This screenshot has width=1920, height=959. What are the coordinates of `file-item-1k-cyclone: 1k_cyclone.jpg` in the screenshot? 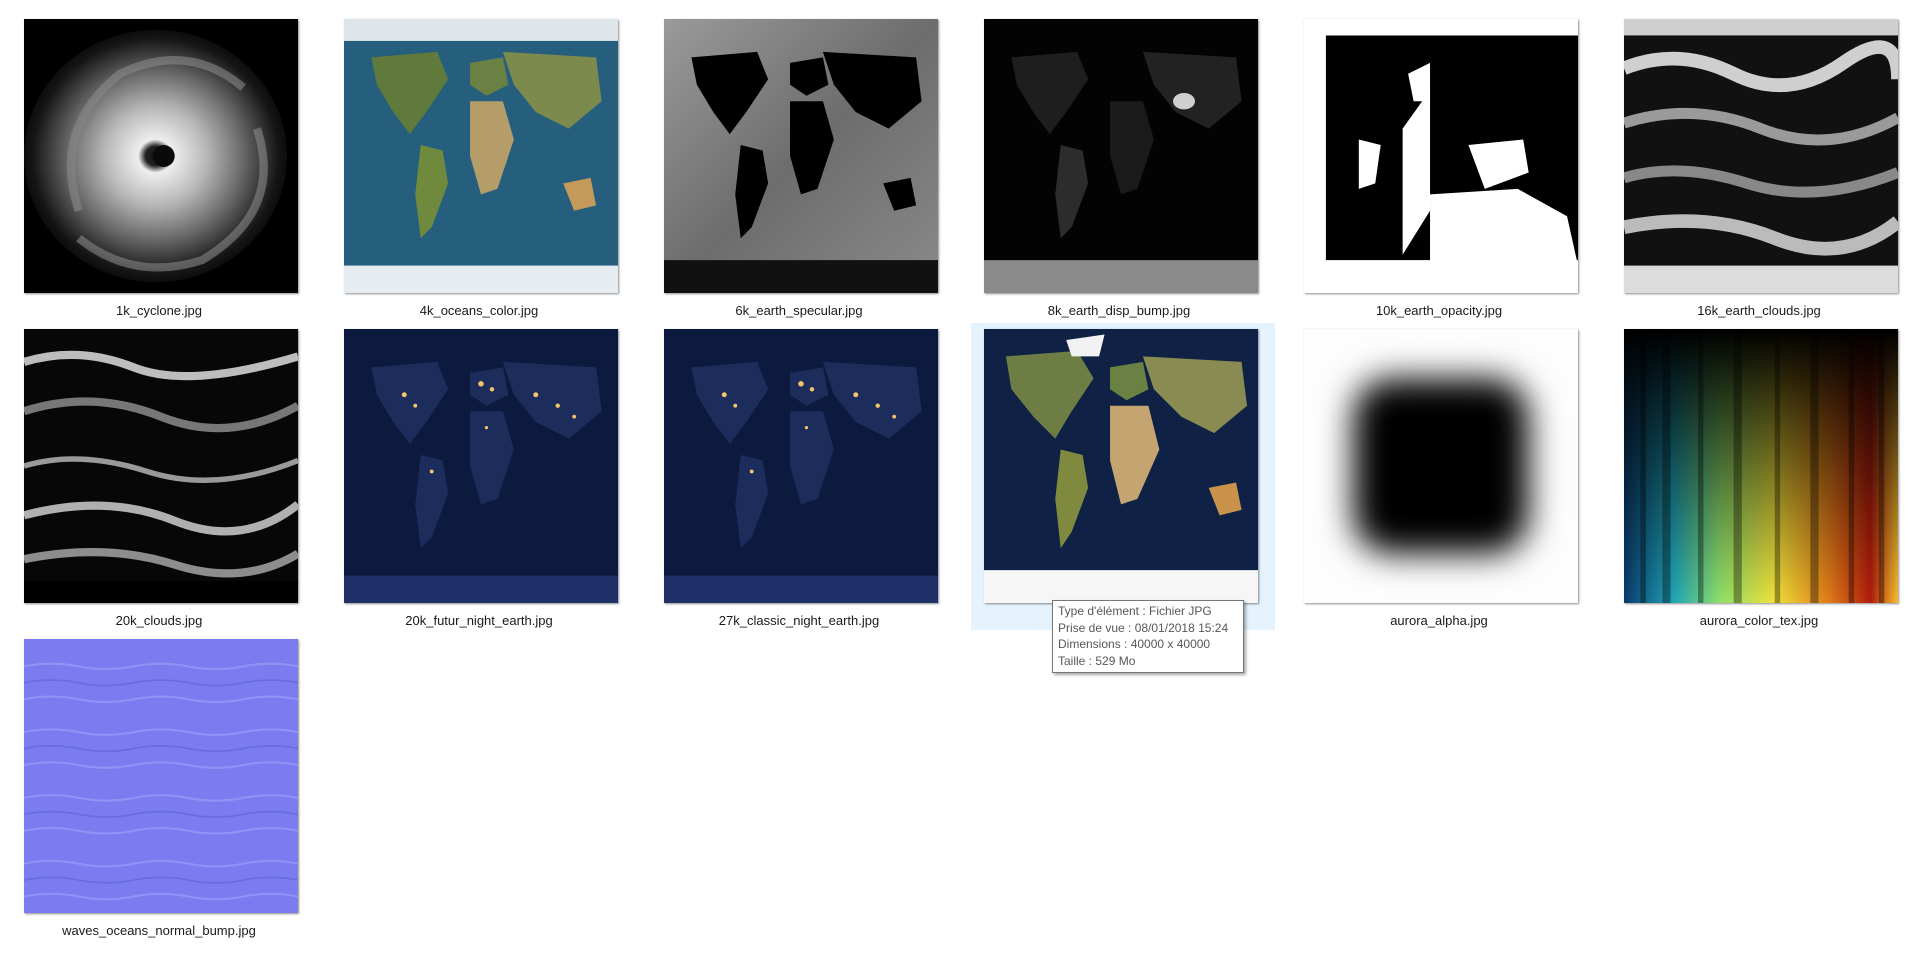 It's located at (159, 172).